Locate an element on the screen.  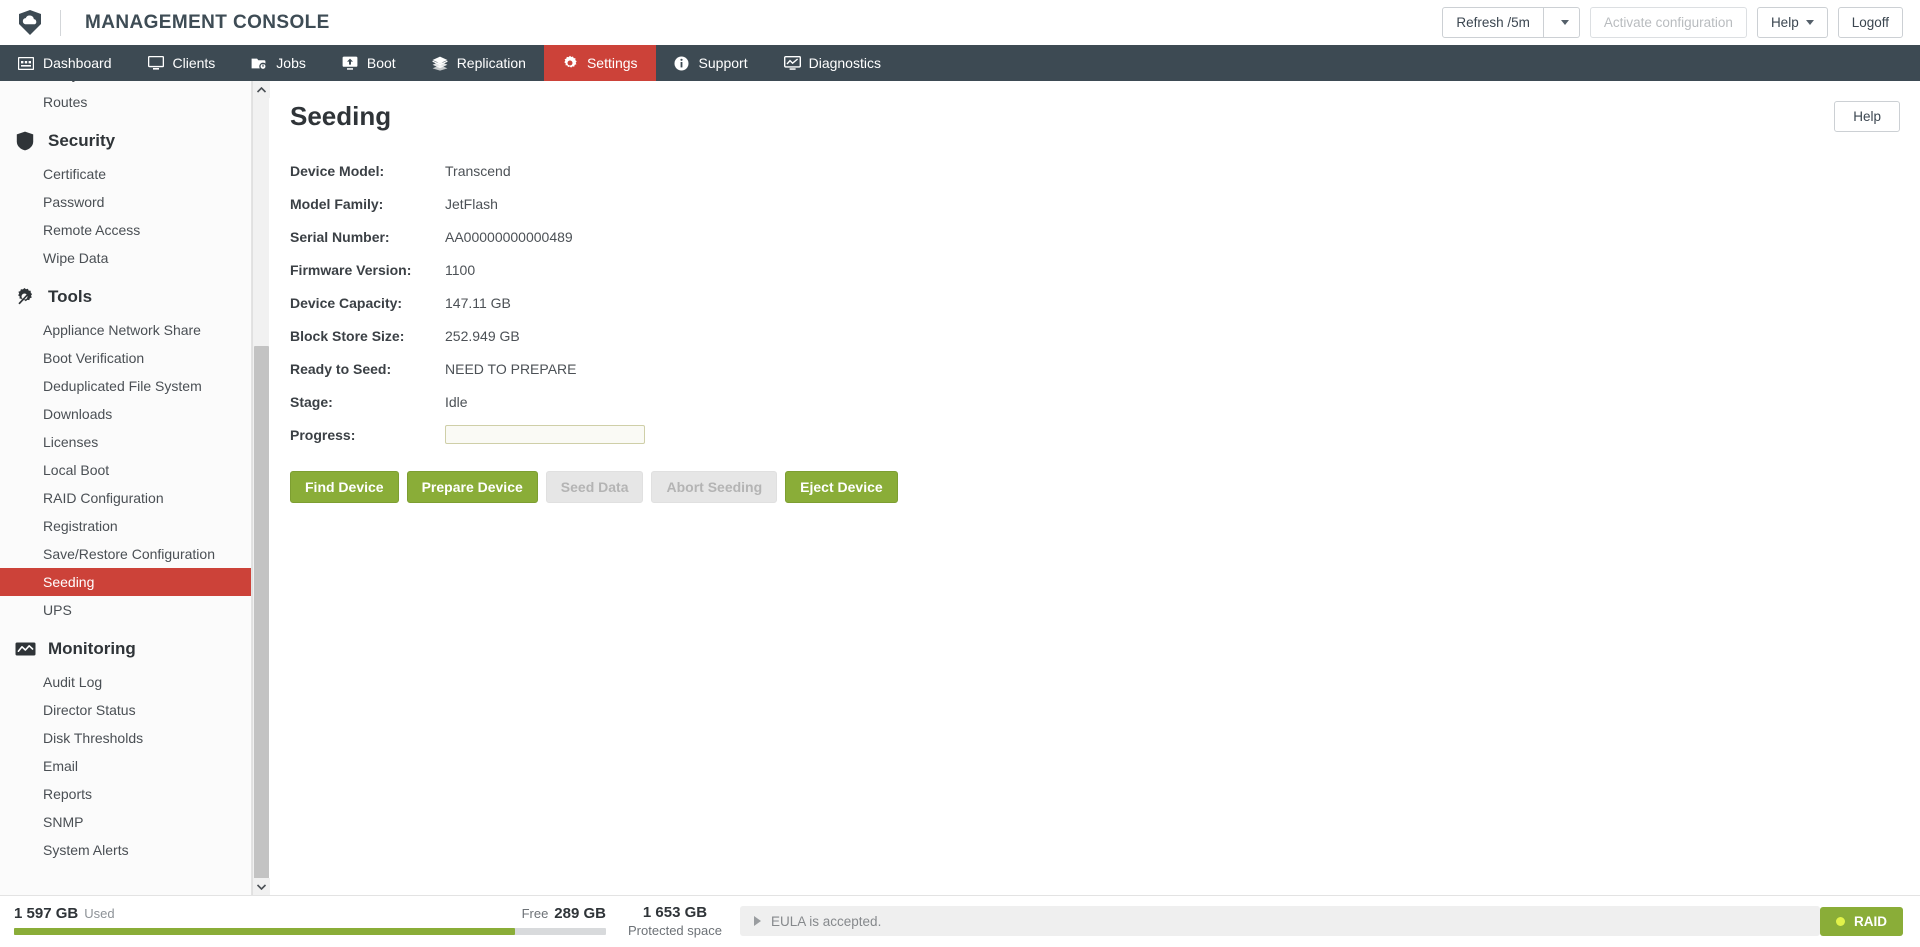
sidebar-item-system-alerts: System Alerts is located at coordinates (126, 850).